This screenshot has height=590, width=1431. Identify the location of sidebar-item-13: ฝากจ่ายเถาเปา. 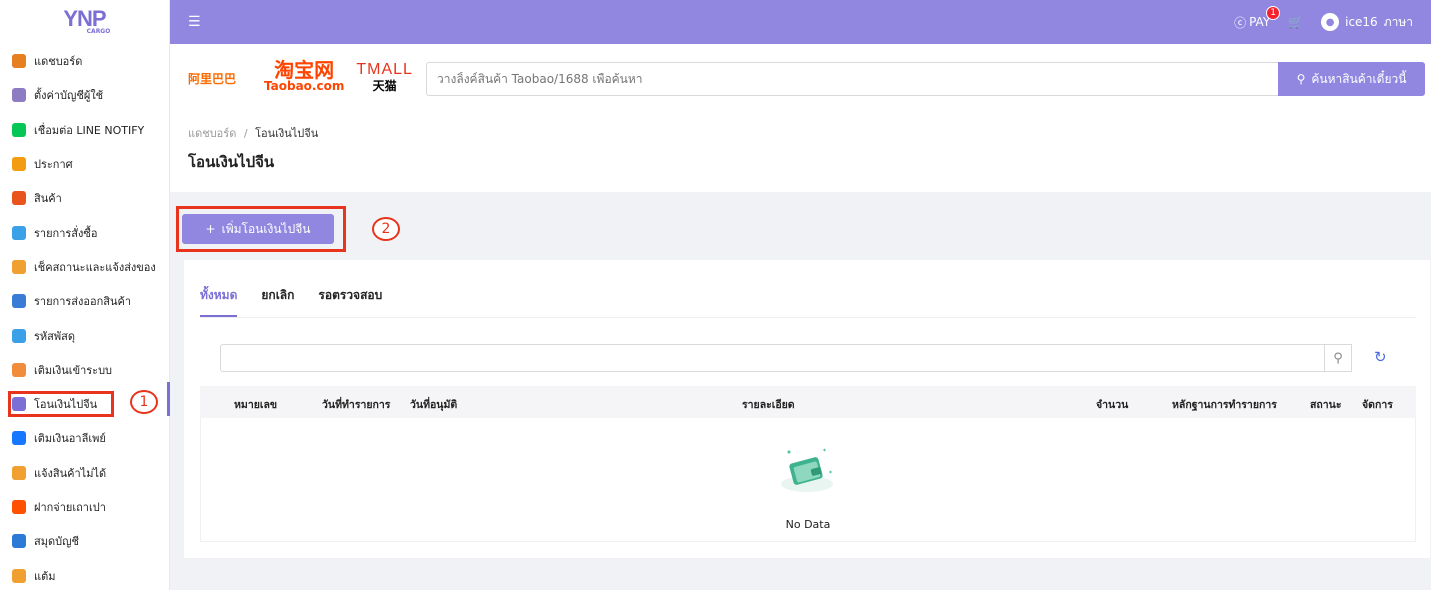
(84, 507).